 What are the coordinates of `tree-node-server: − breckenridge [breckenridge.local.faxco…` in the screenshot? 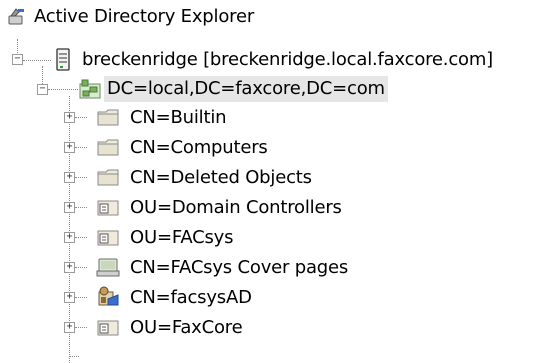 It's located at (248, 60).